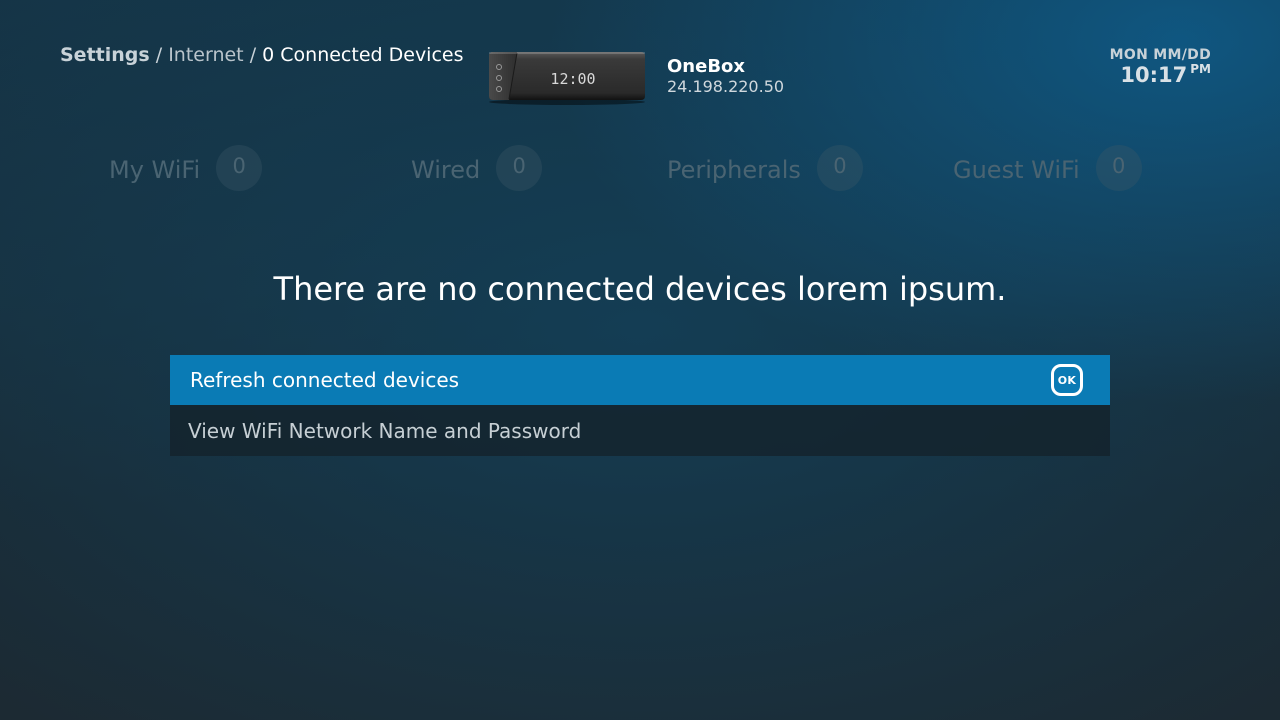 Image resolution: width=1280 pixels, height=720 pixels. I want to click on tab-label: Wired, so click(446, 170).